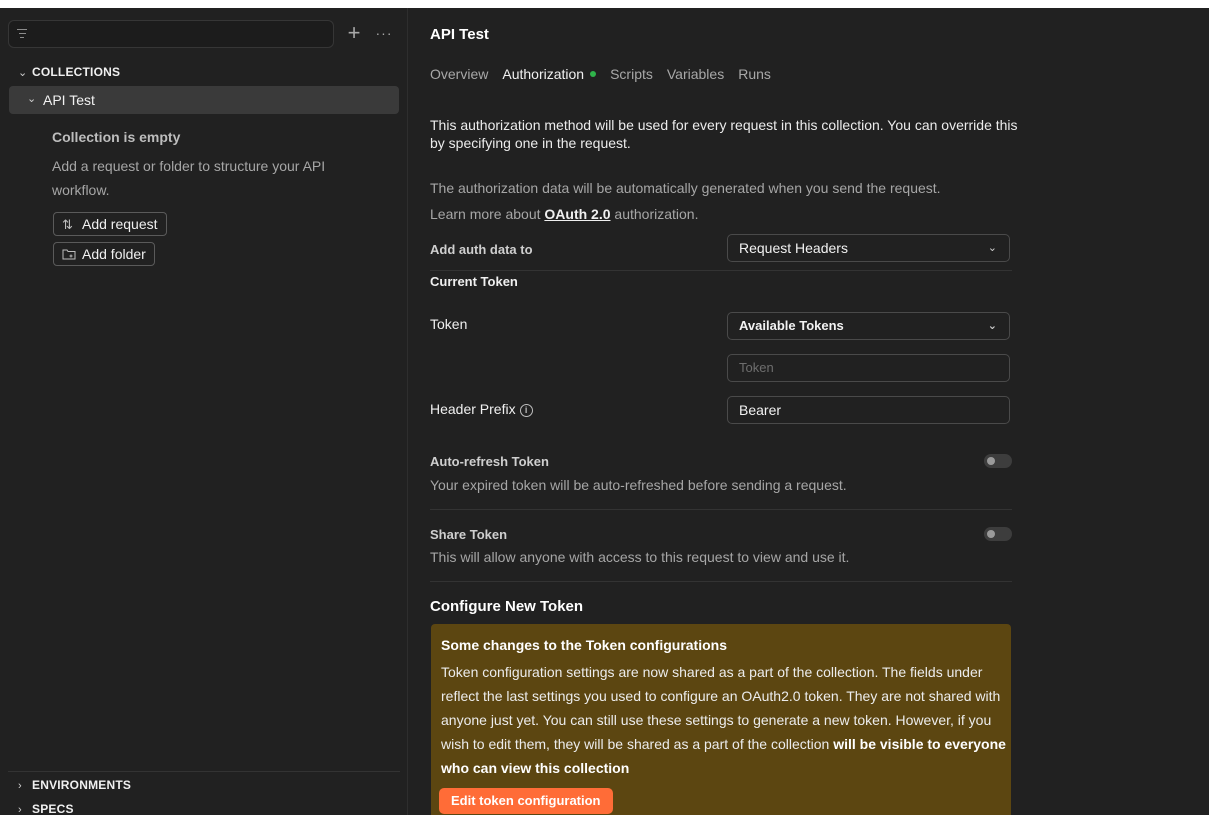 This screenshot has height=815, width=1209. I want to click on environments-label: ENVIRONMENTS, so click(82, 785).